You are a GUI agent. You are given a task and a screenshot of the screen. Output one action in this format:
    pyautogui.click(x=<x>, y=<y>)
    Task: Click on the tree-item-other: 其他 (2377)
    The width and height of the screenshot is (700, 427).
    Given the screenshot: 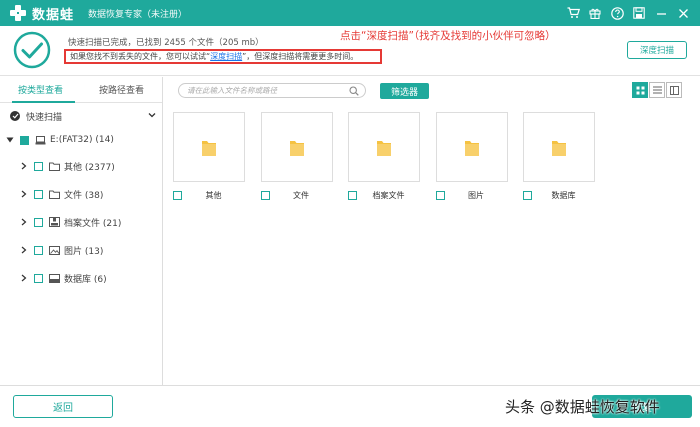 What is the action you would take?
    pyautogui.click(x=81, y=166)
    